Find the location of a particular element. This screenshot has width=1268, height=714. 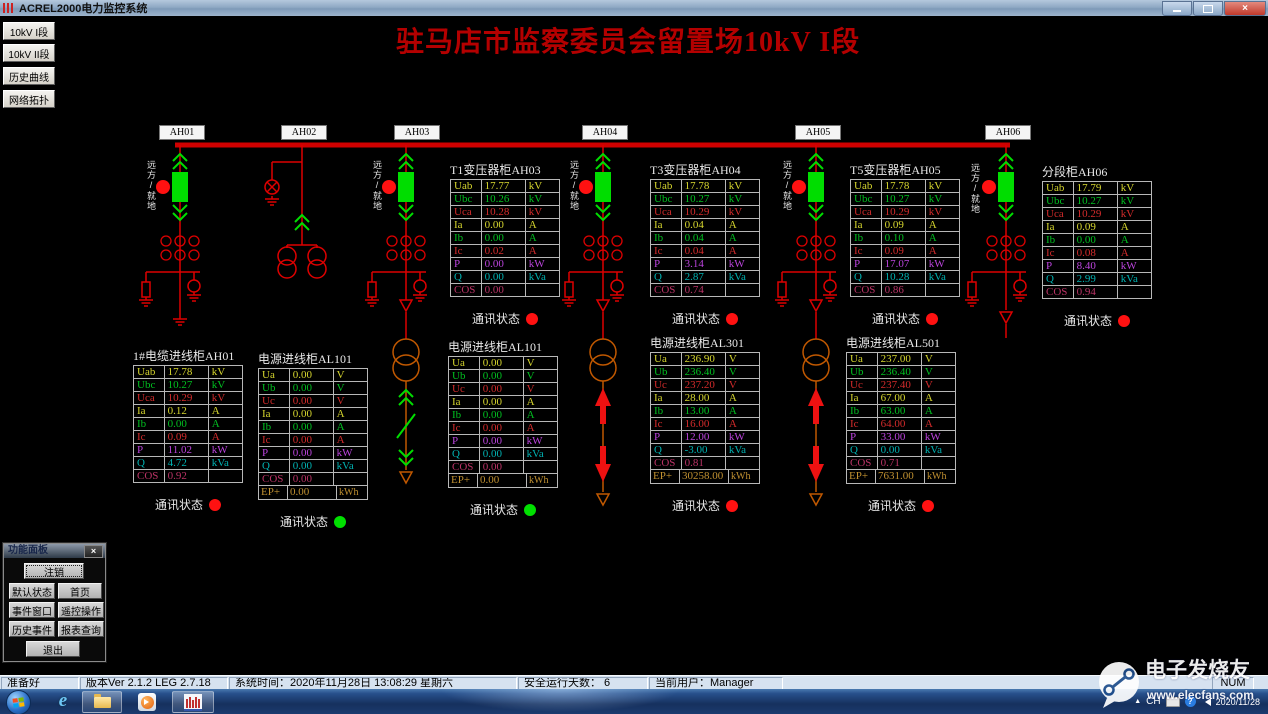

table-row: Uab 17.78 kV is located at coordinates (188, 372).